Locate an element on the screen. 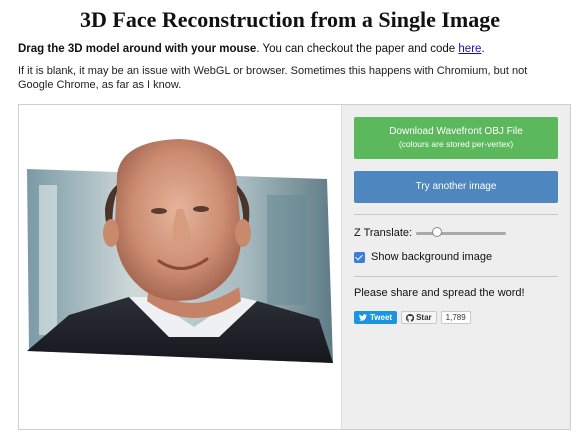 Image resolution: width=580 pixels, height=435 pixels. z-translate-row: Z Translate: is located at coordinates (456, 233).